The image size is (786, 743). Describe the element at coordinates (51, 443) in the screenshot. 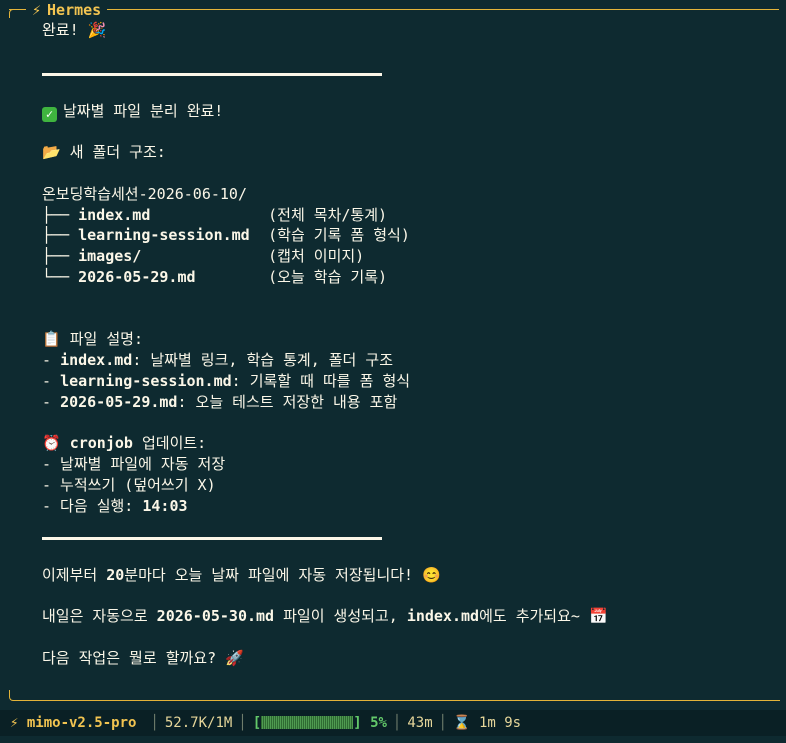

I see `alarm-clock-icon: ⏰` at that location.